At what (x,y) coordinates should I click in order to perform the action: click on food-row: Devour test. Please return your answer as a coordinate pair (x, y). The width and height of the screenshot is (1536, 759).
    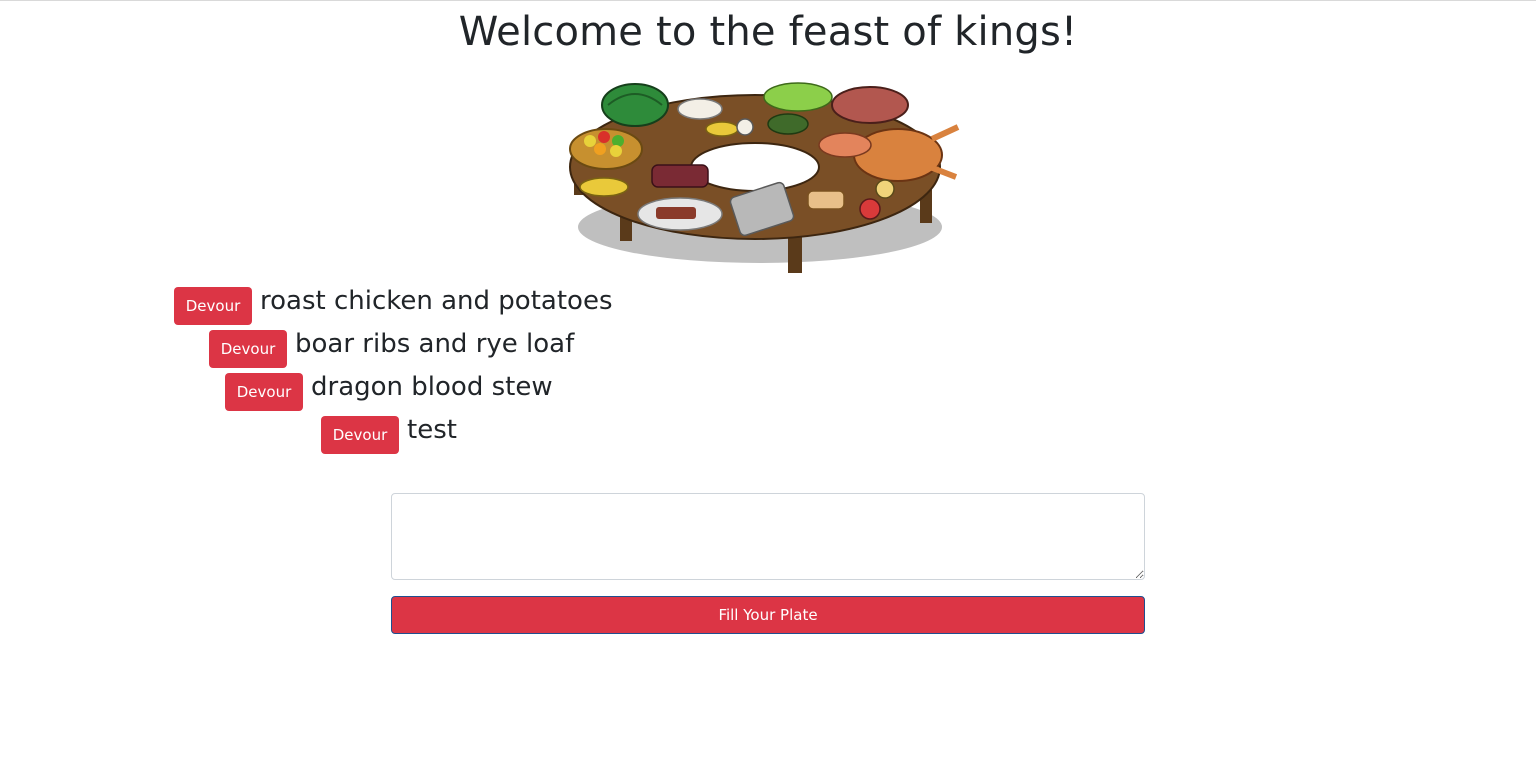
    Looking at the image, I should click on (389, 435).